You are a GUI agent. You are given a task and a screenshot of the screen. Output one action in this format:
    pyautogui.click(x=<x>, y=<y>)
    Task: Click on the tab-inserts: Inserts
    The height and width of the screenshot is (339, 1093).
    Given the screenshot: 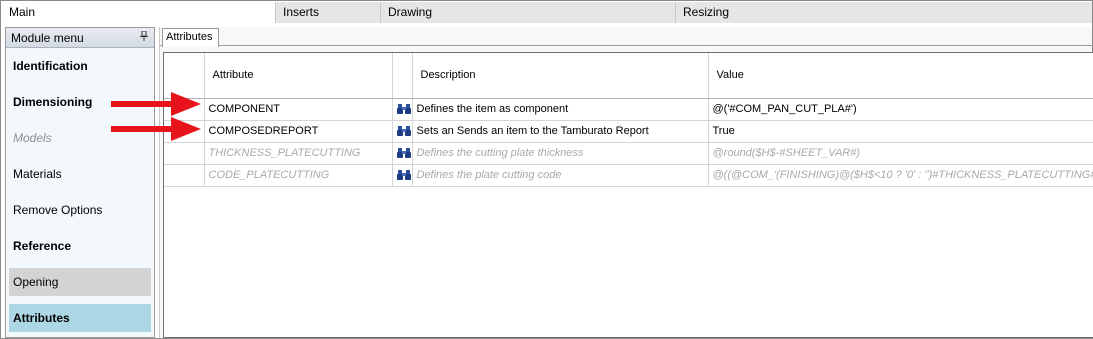 What is the action you would take?
    pyautogui.click(x=328, y=12)
    